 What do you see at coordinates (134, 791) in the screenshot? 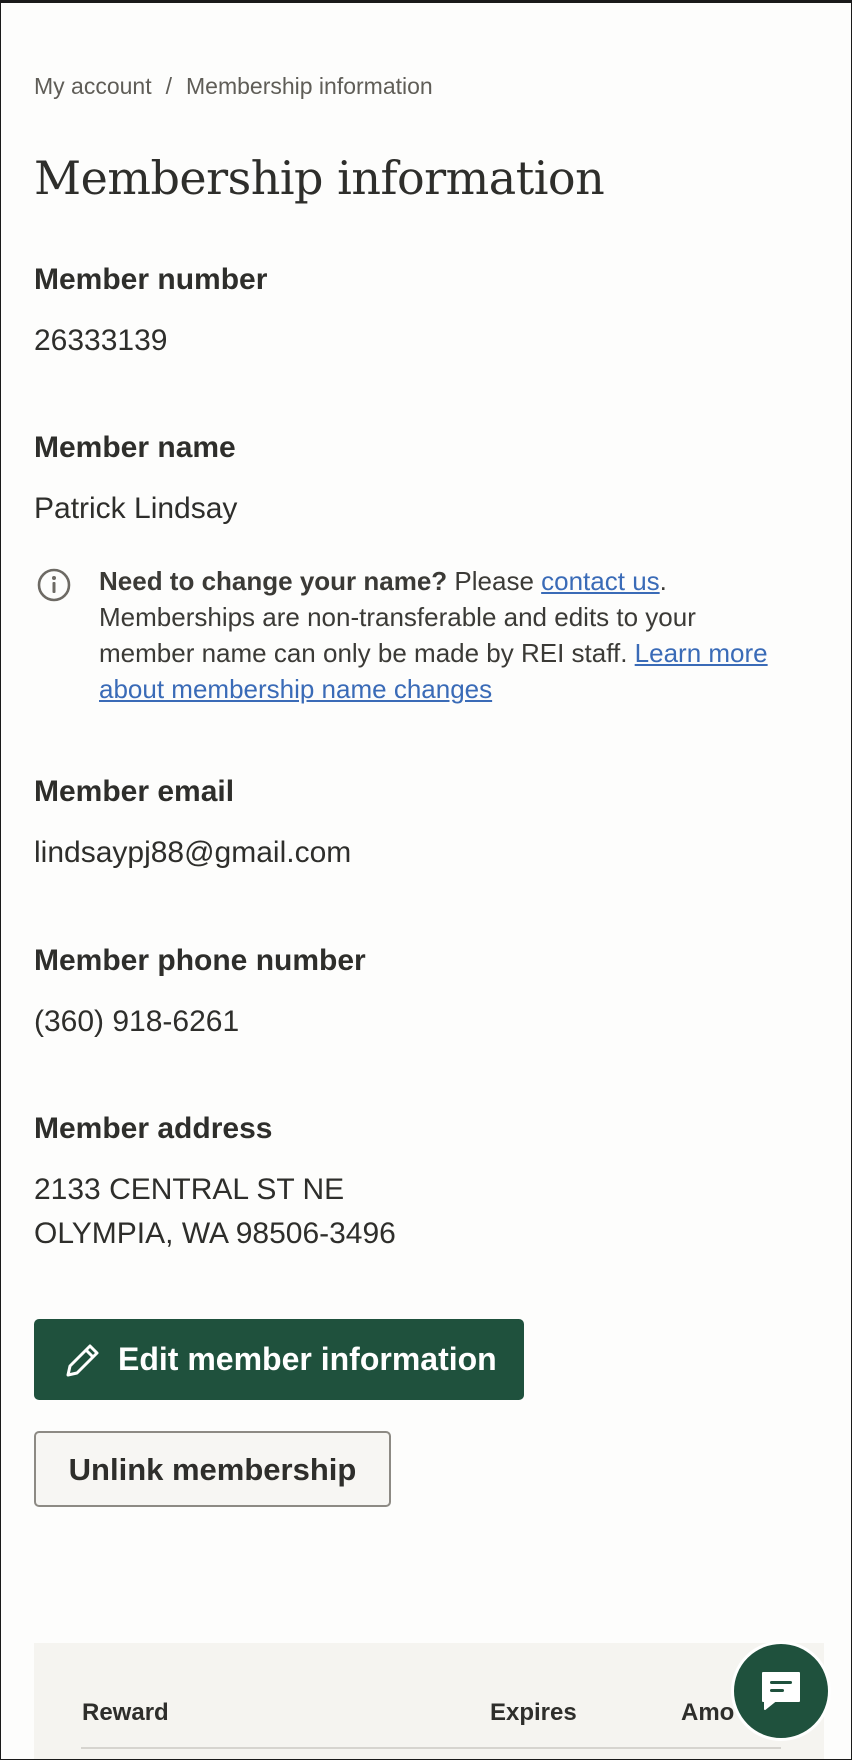
I see `member-email-label: Member email` at bounding box center [134, 791].